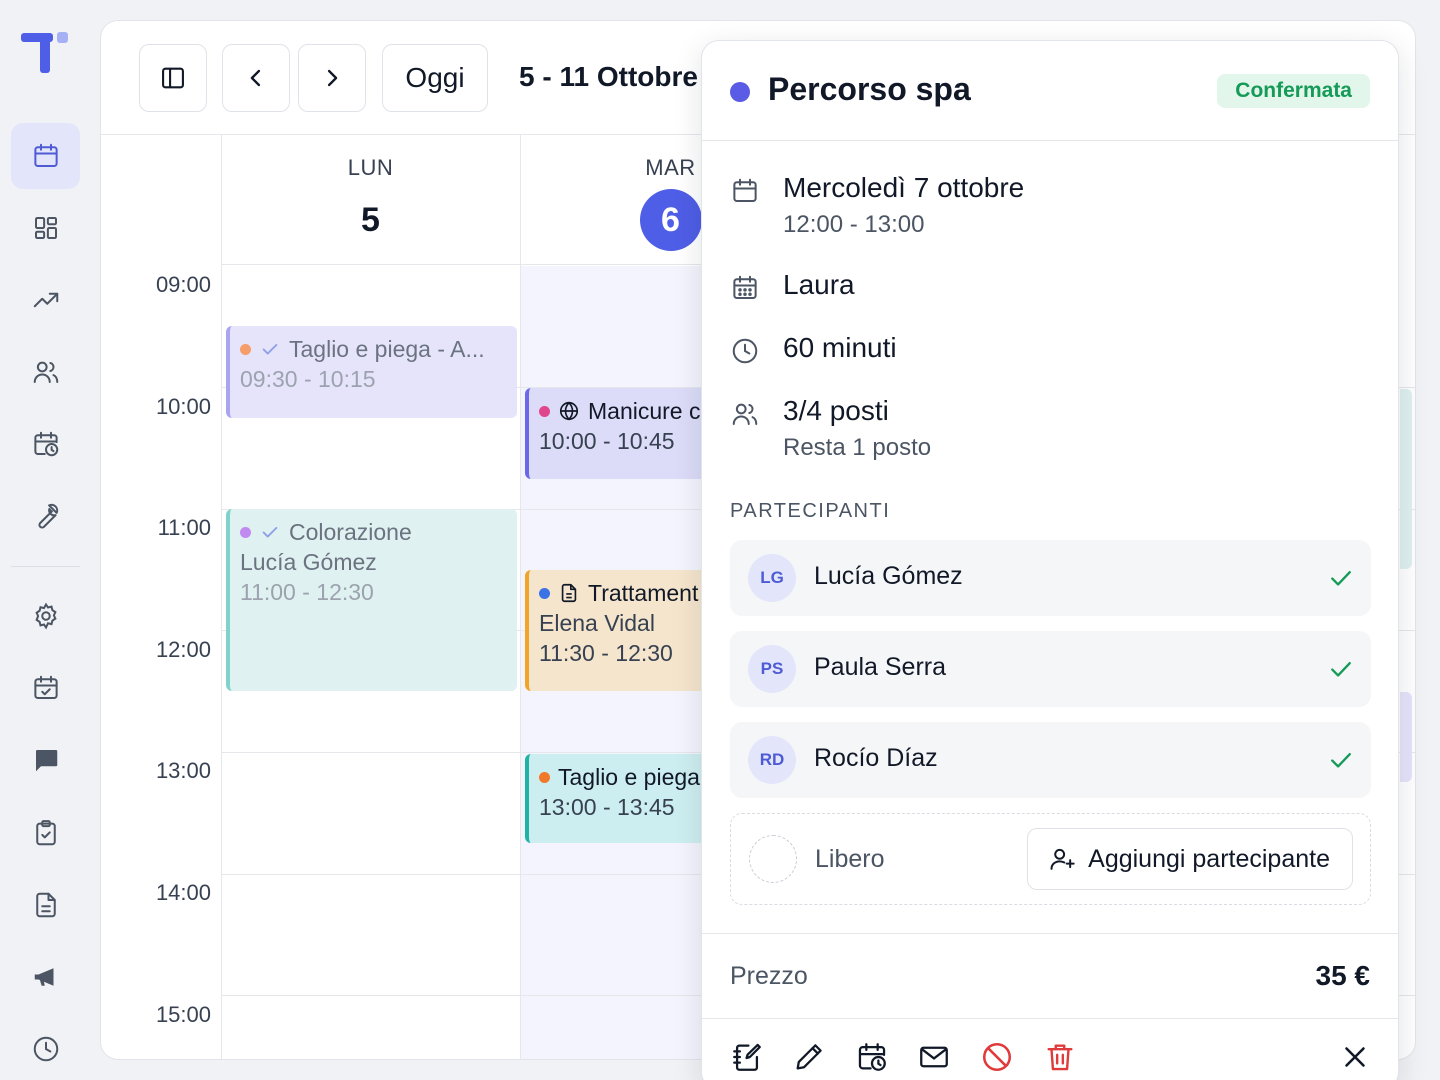  Describe the element at coordinates (904, 187) in the screenshot. I see `event-date: Mercoledì 7 ottobre` at that location.